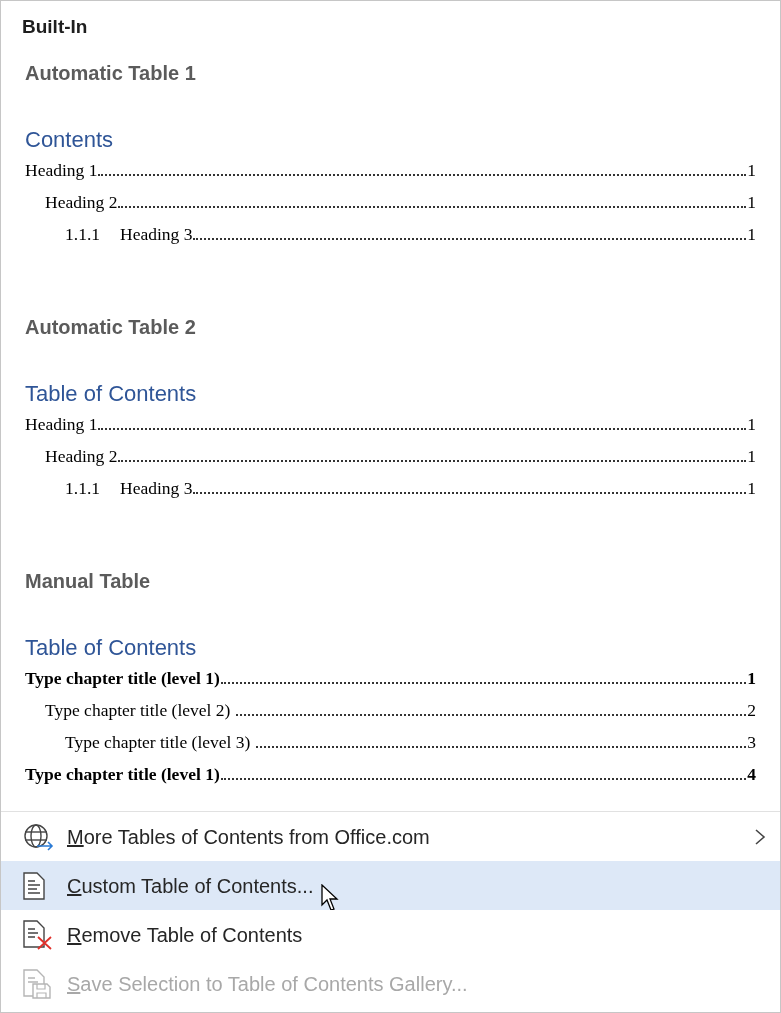 The width and height of the screenshot is (781, 1013). I want to click on mouse-pointer-icon, so click(331, 898).